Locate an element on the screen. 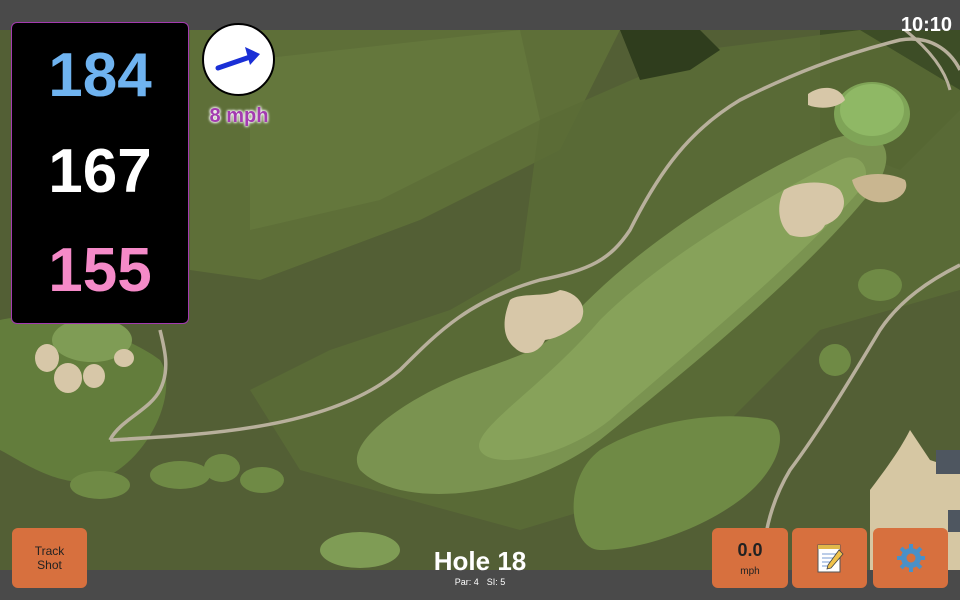 The image size is (960, 600). back-yardage: 184 is located at coordinates (100, 75).